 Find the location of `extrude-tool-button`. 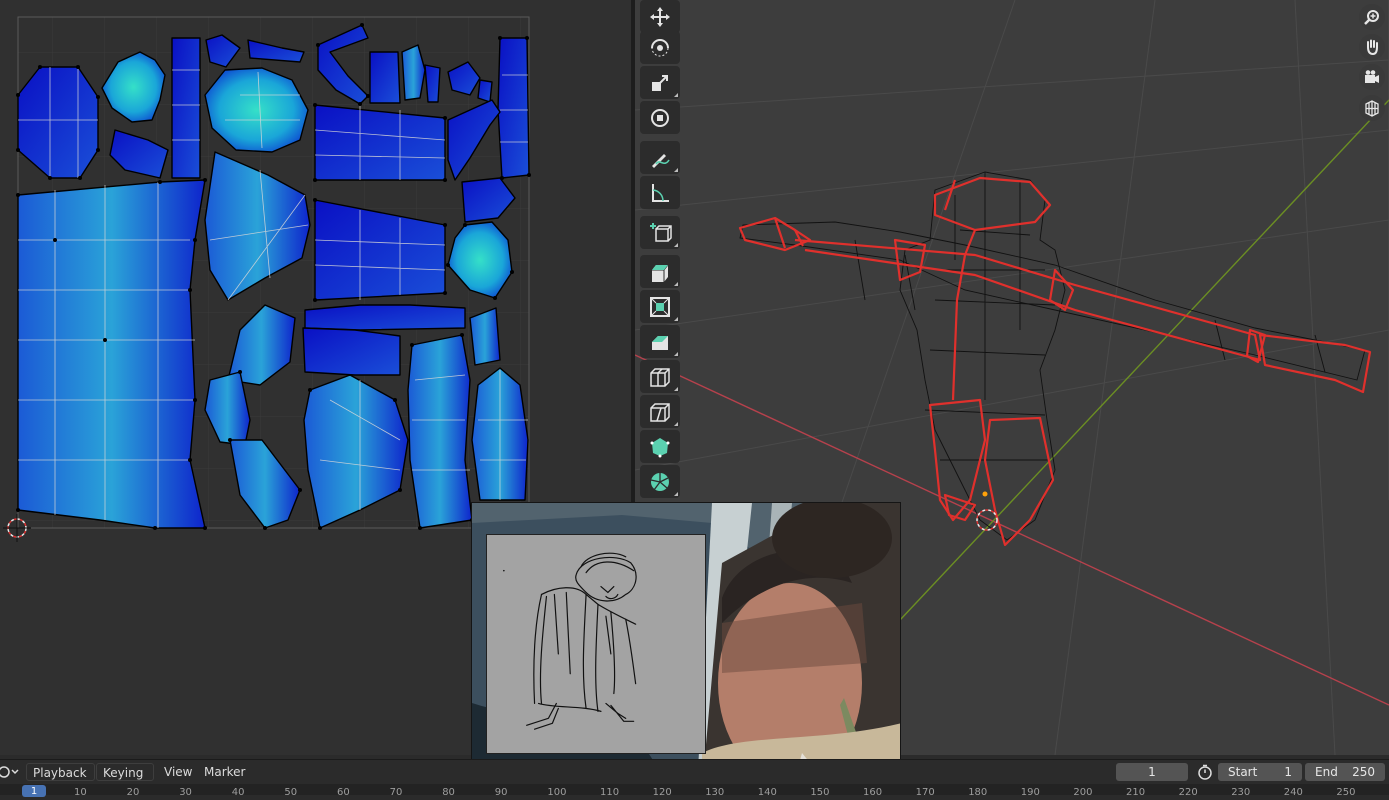

extrude-tool-button is located at coordinates (660, 271).